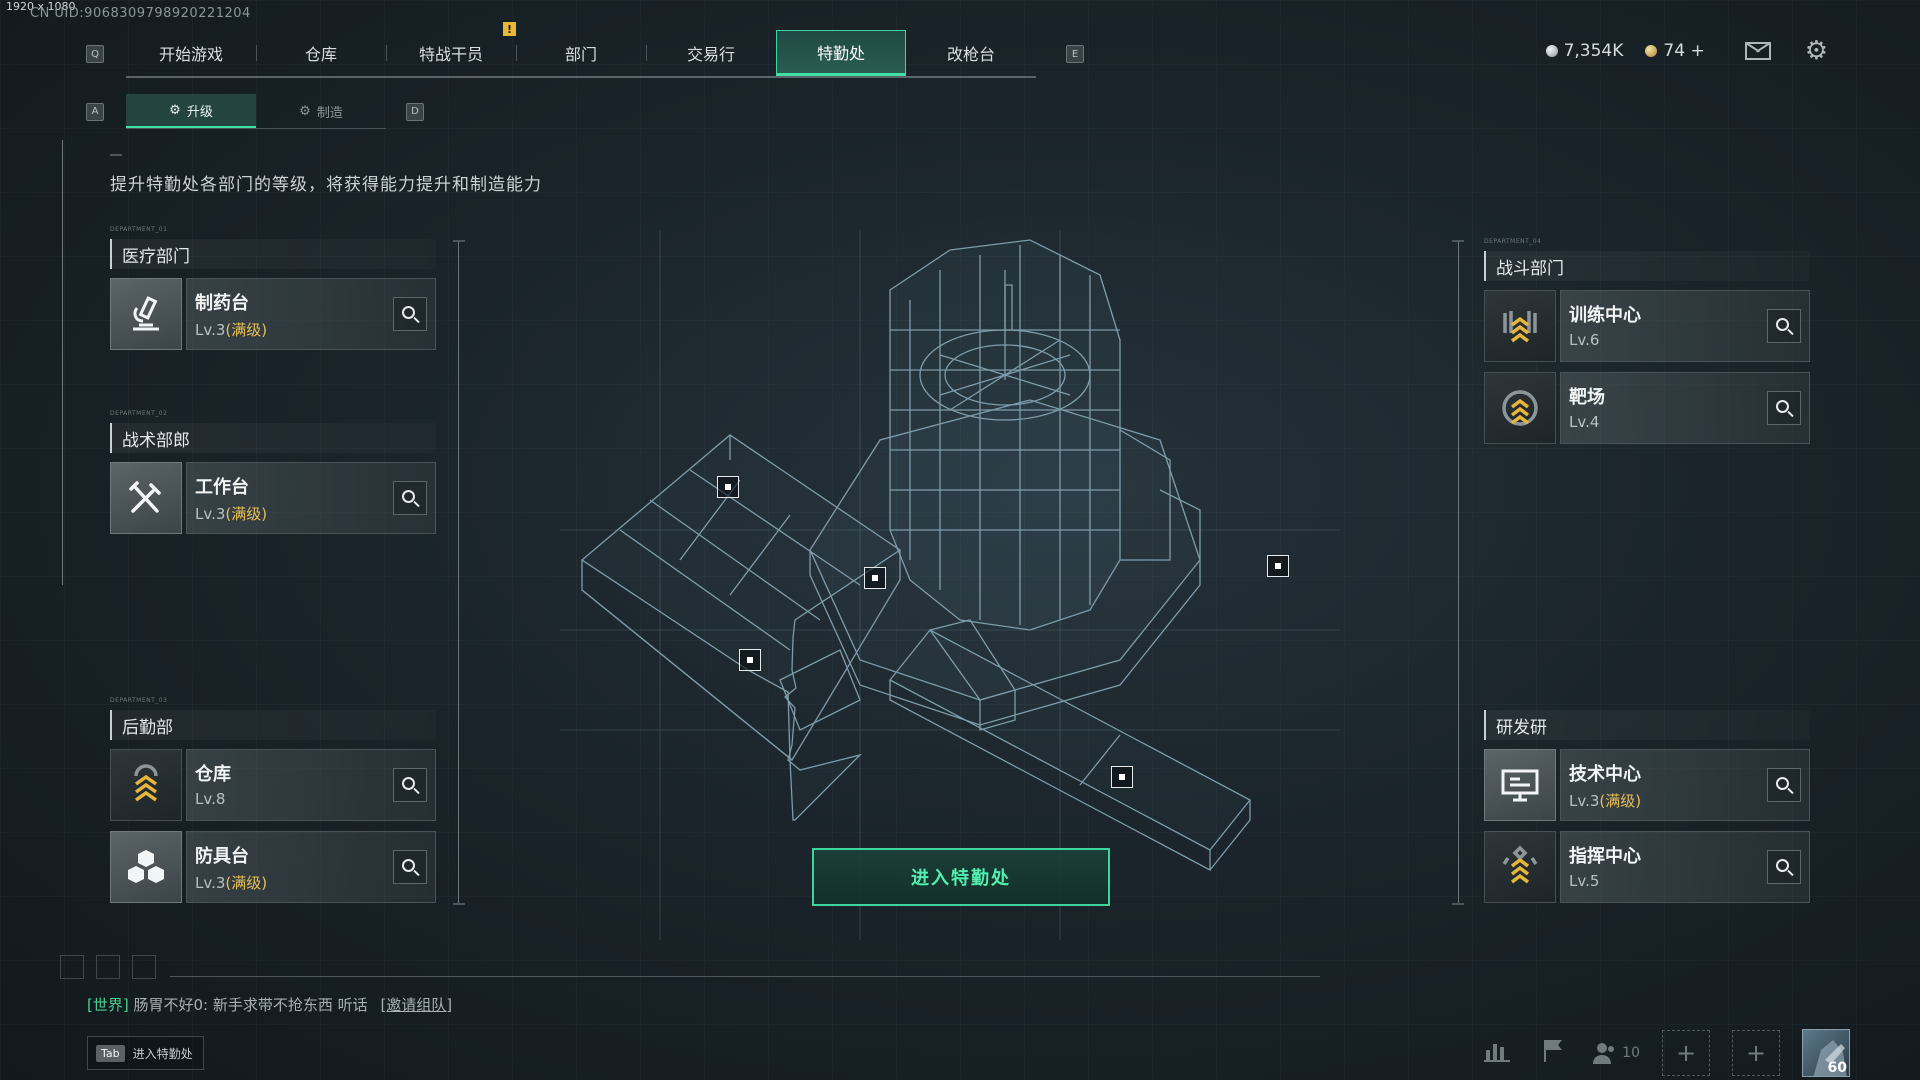 The height and width of the screenshot is (1080, 1920). I want to click on tab-hint: Tab 进入特勤处, so click(145, 1053).